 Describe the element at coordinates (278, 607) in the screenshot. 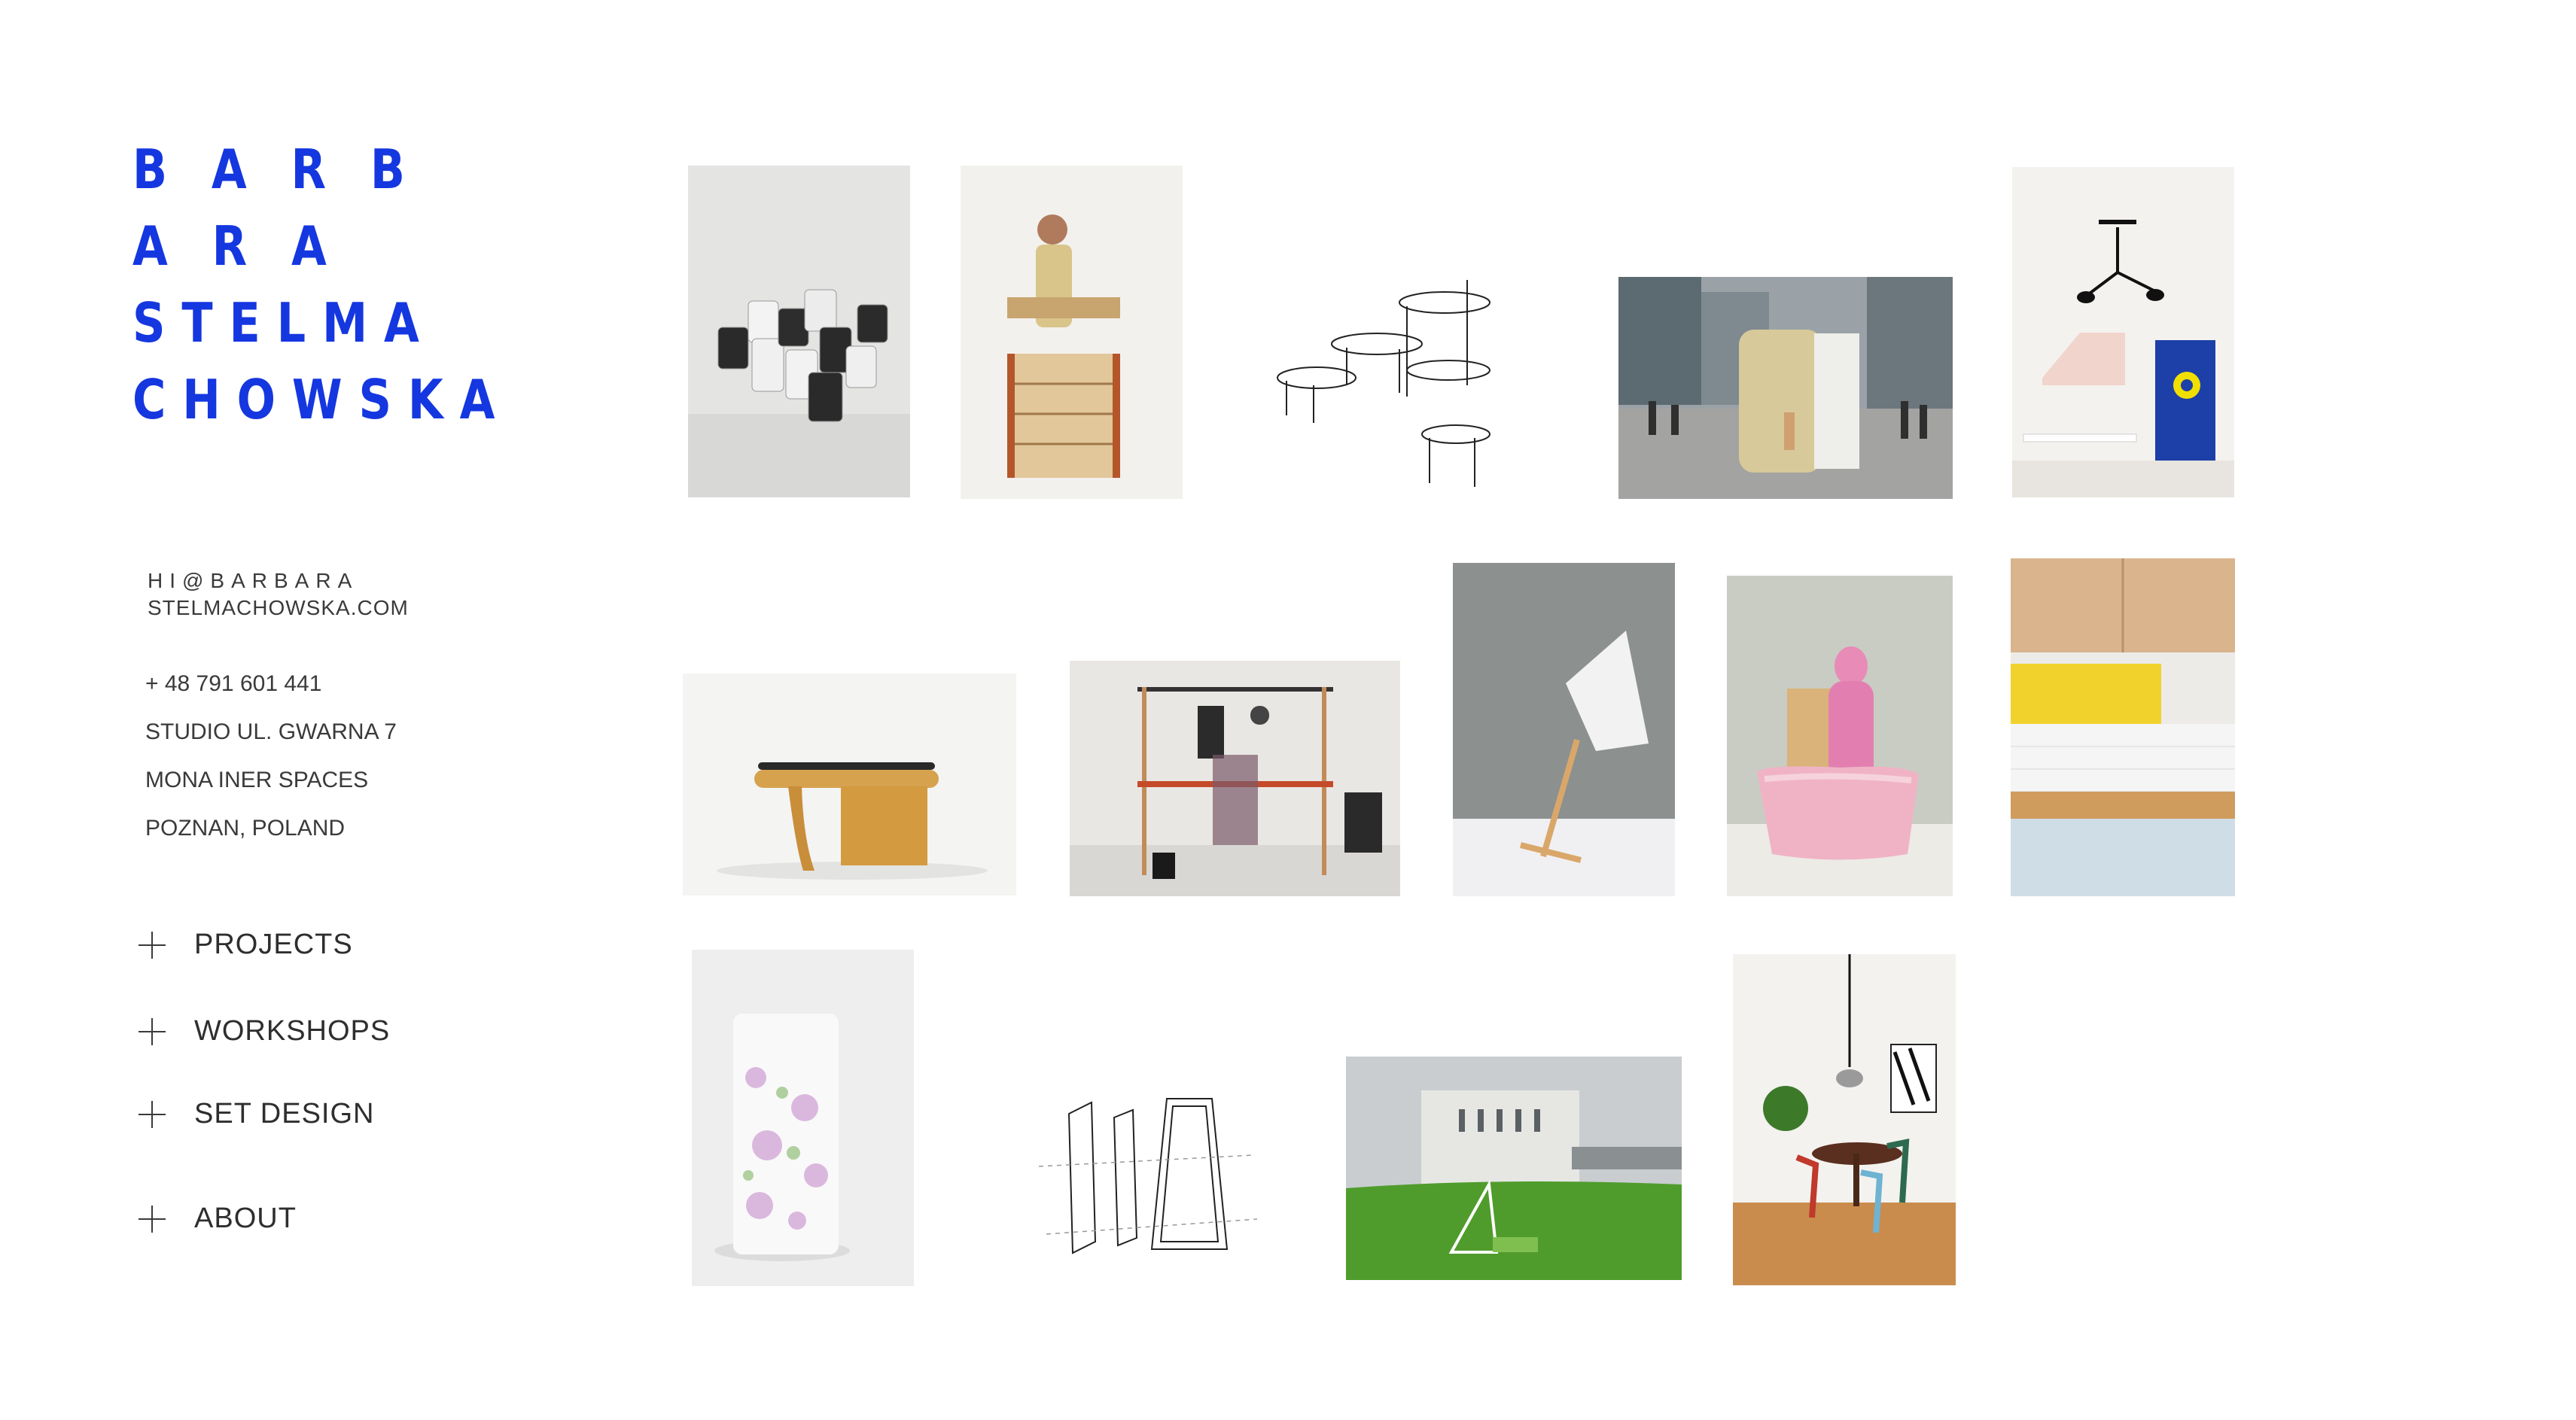

I see `email-line-2: STELMACHOWSKA.COM` at that location.